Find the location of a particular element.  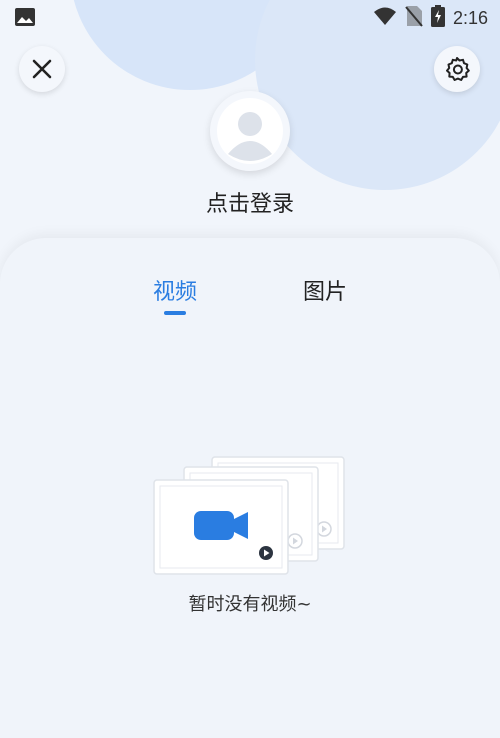

empty-state-illustration is located at coordinates (250, 517).